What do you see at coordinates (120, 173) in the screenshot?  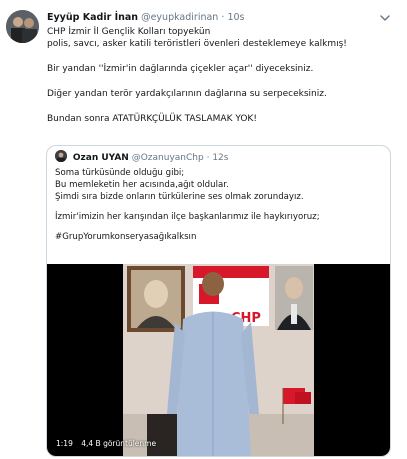 I see `quote-line: Soma türküsünde olduğu gibi;` at bounding box center [120, 173].